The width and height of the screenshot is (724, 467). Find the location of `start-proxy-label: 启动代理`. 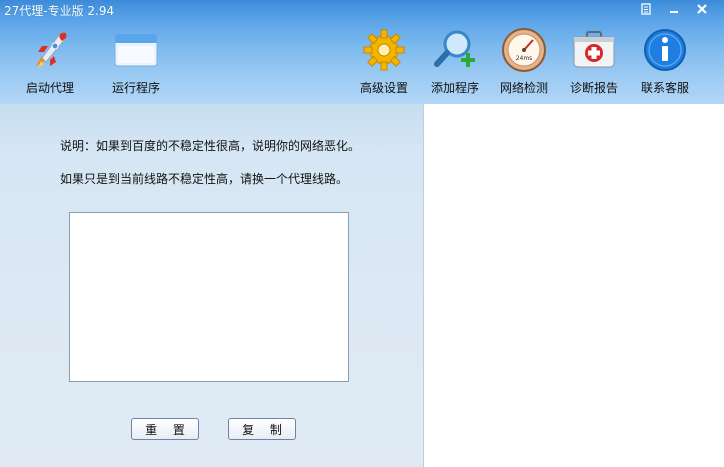

start-proxy-label: 启动代理 is located at coordinates (50, 88).